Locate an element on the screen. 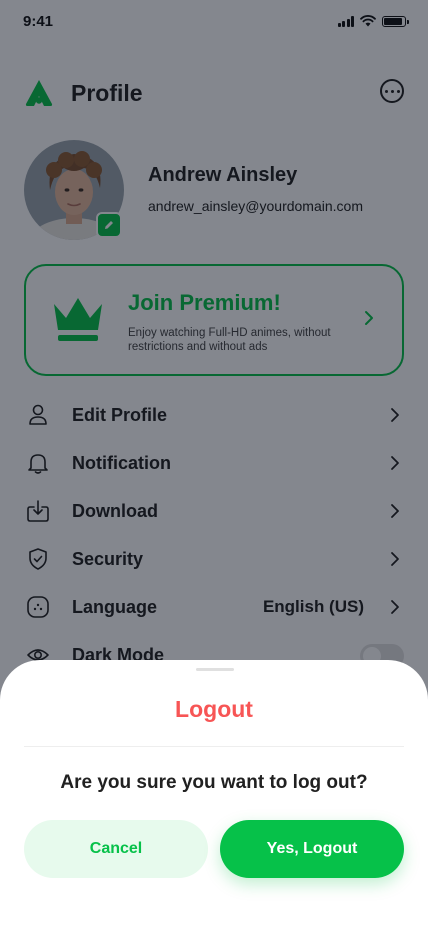  sheet-drag-handle is located at coordinates (215, 669).